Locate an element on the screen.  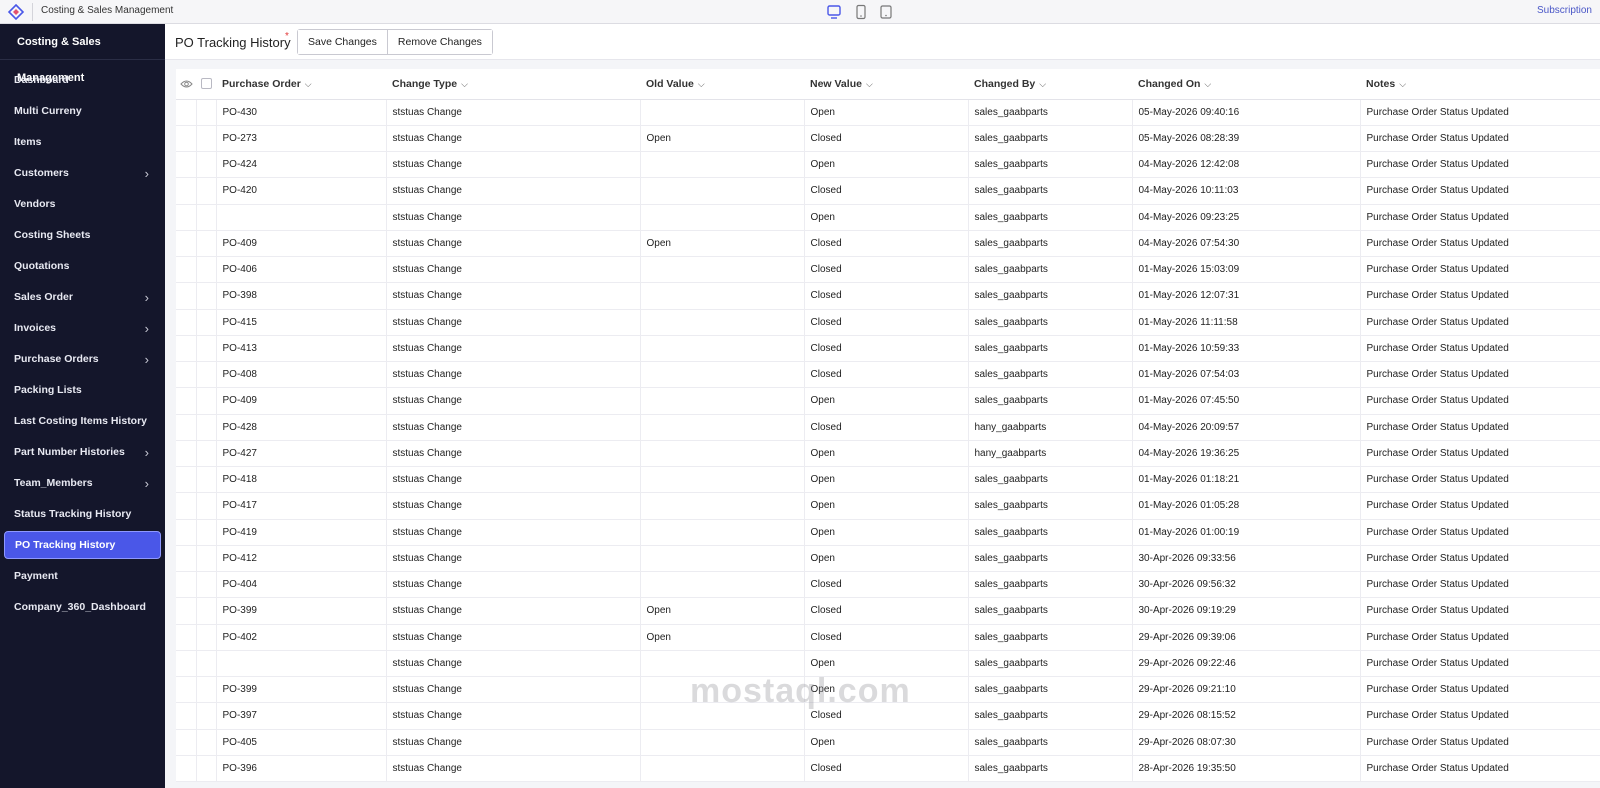
tablet-view-icon is located at coordinates (861, 12).